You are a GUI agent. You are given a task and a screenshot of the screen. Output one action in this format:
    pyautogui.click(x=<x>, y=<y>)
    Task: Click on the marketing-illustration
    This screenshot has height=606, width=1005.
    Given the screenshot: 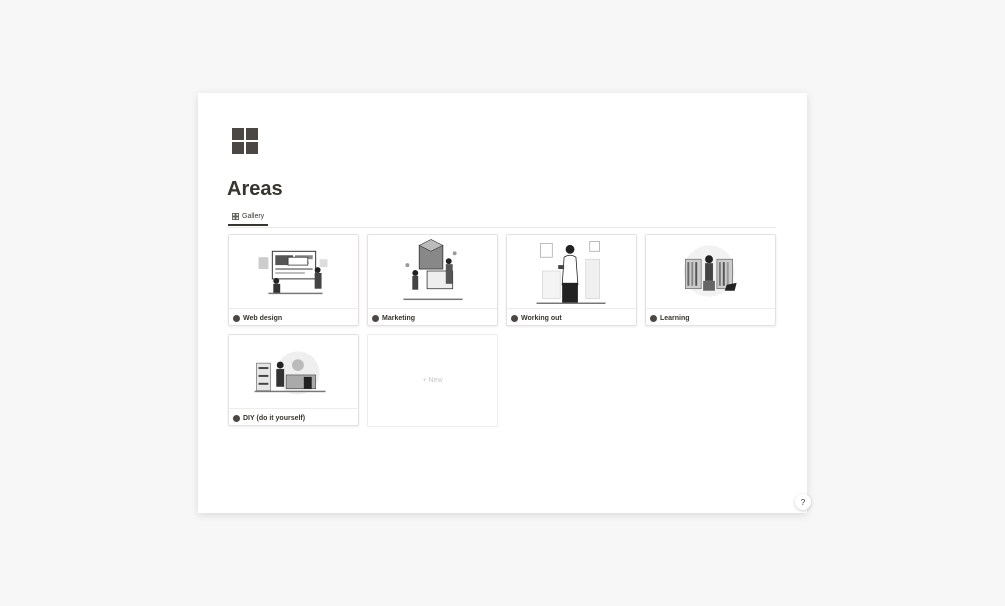 What is the action you would take?
    pyautogui.click(x=432, y=272)
    